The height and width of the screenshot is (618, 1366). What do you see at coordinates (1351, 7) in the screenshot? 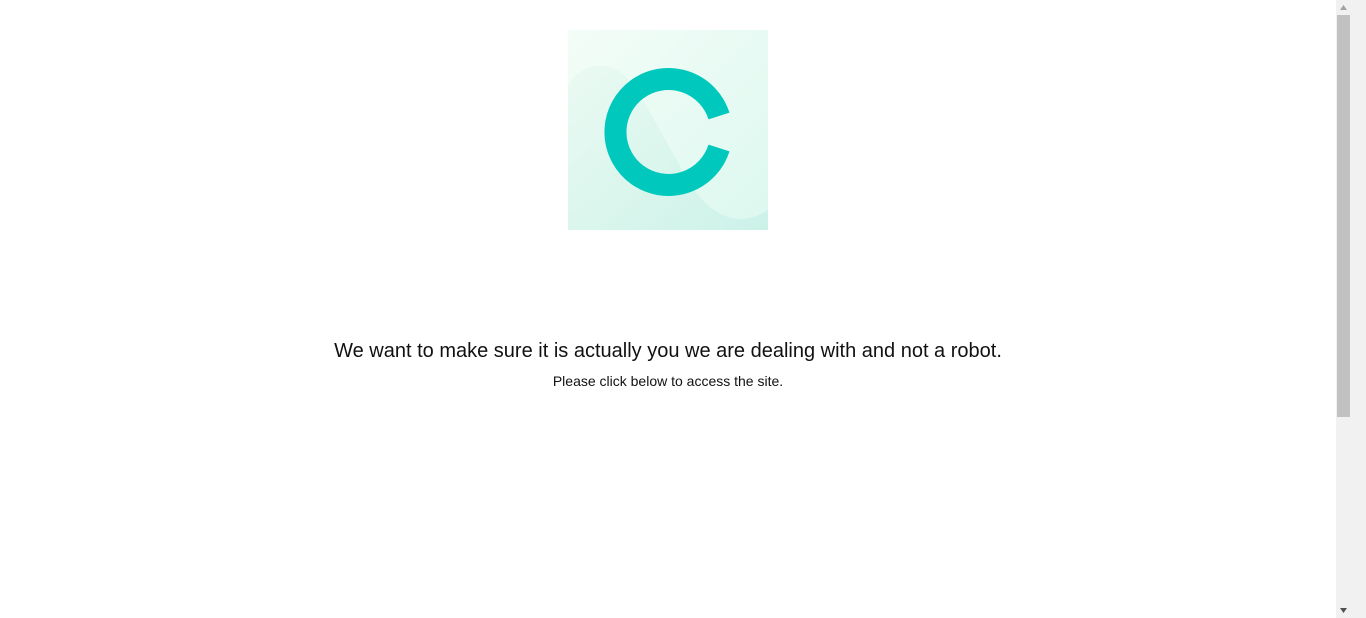
I see `scroll-up-arrow-icon` at bounding box center [1351, 7].